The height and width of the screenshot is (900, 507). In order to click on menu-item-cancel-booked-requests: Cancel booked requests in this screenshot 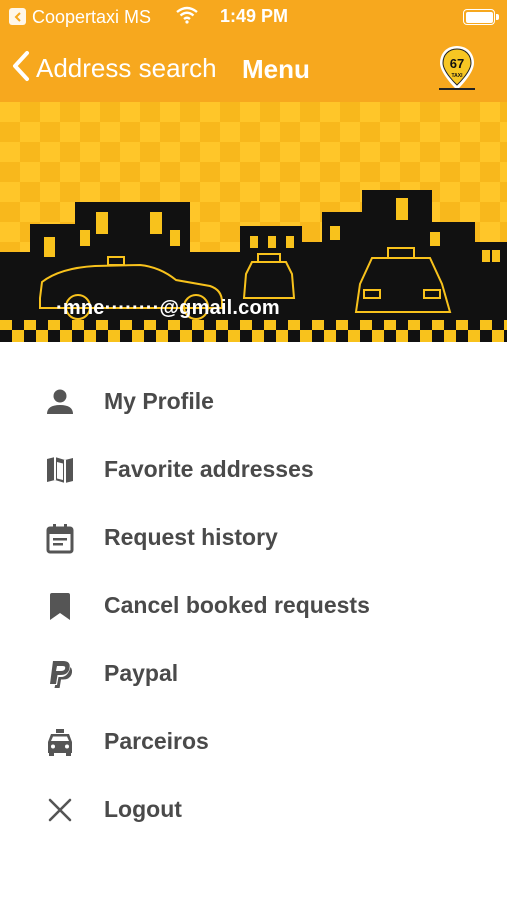, I will do `click(253, 604)`.